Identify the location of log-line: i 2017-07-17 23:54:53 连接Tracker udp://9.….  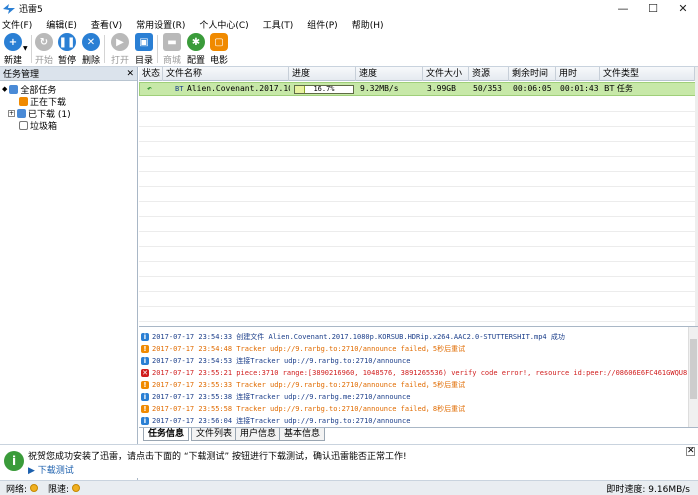
(275, 360).